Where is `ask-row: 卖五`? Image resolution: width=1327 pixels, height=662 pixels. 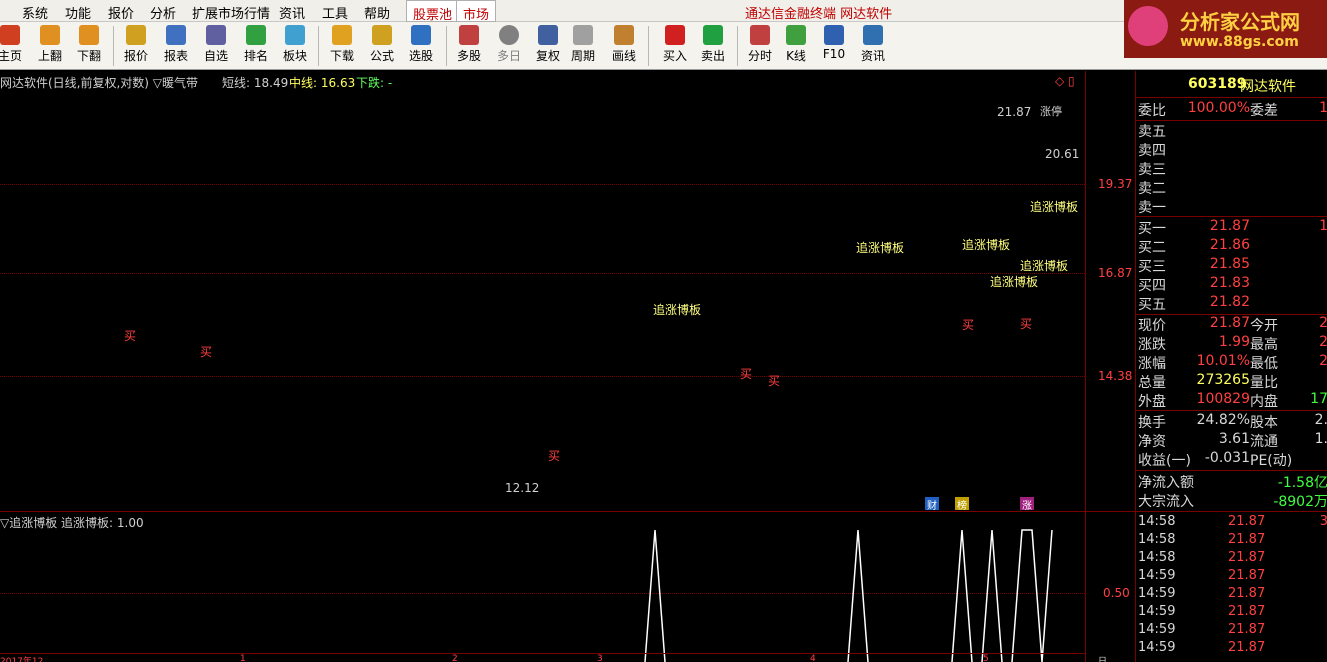 ask-row: 卖五 is located at coordinates (1231, 130).